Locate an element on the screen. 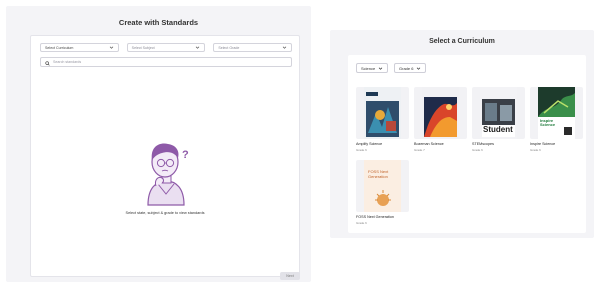 The height and width of the screenshot is (284, 598). subject-select: Select Subject is located at coordinates (166, 47).